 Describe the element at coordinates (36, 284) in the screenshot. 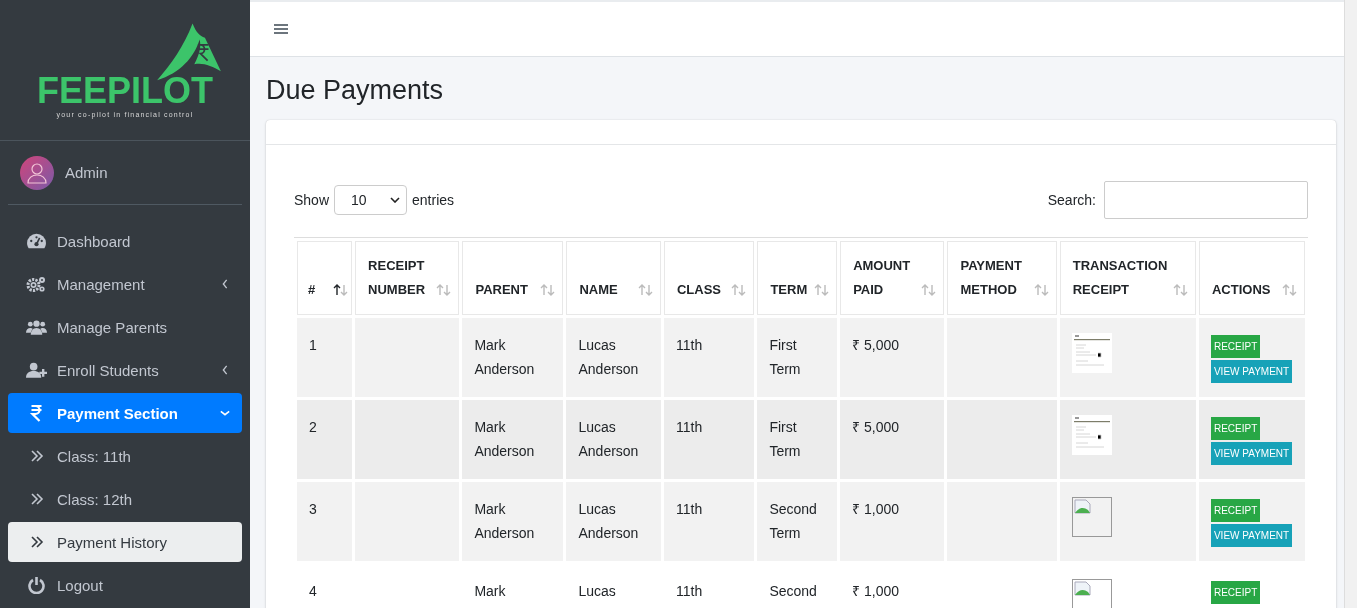

I see `gears-icon` at that location.